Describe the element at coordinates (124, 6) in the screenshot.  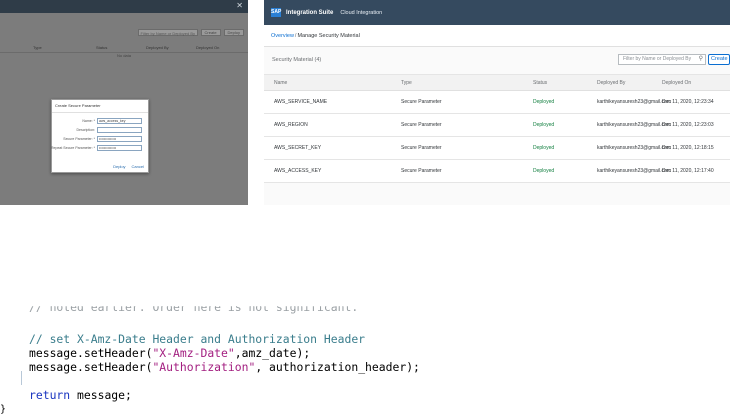
I see `left-top-bar: ✕` at that location.